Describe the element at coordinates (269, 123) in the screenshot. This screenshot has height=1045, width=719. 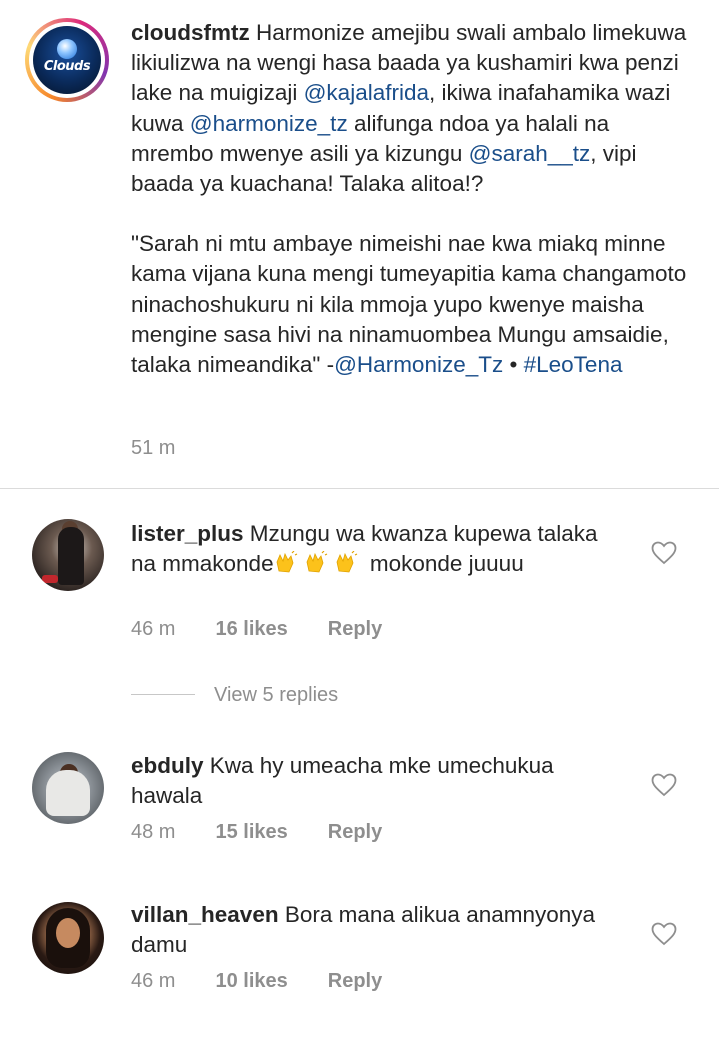
I see `mention-link: @harmonize_tz` at that location.